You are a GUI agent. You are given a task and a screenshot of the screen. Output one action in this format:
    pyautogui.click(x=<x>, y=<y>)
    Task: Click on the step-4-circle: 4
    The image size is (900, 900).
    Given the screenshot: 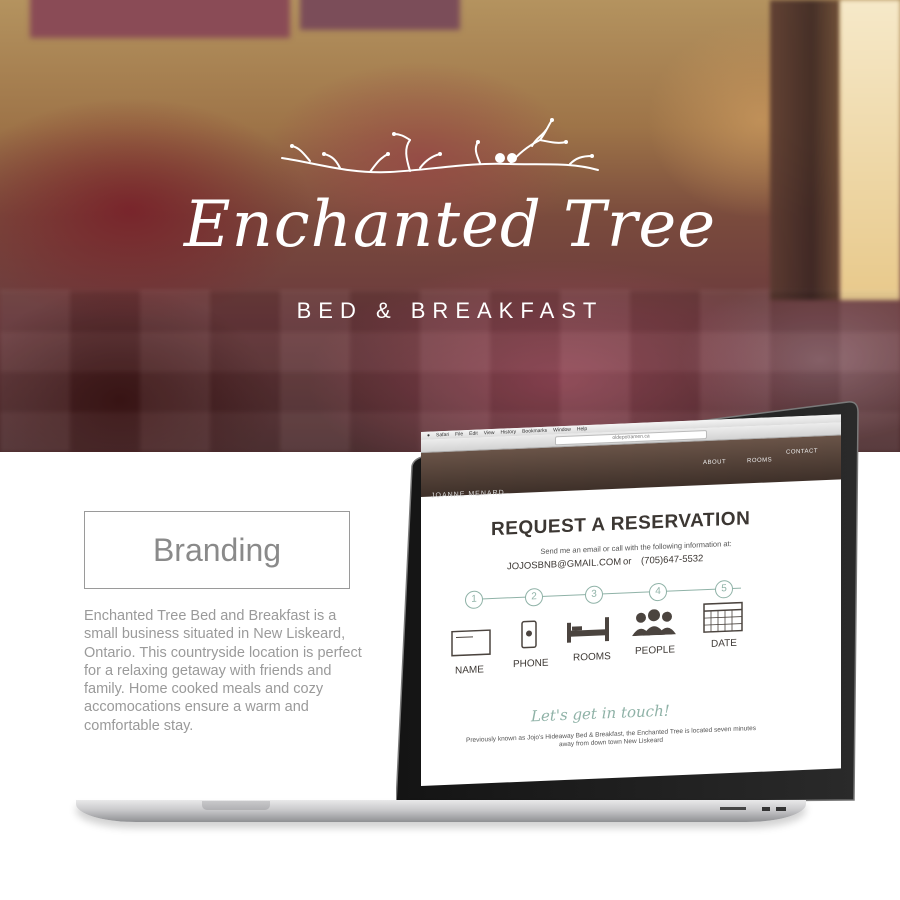 What is the action you would take?
    pyautogui.click(x=658, y=592)
    